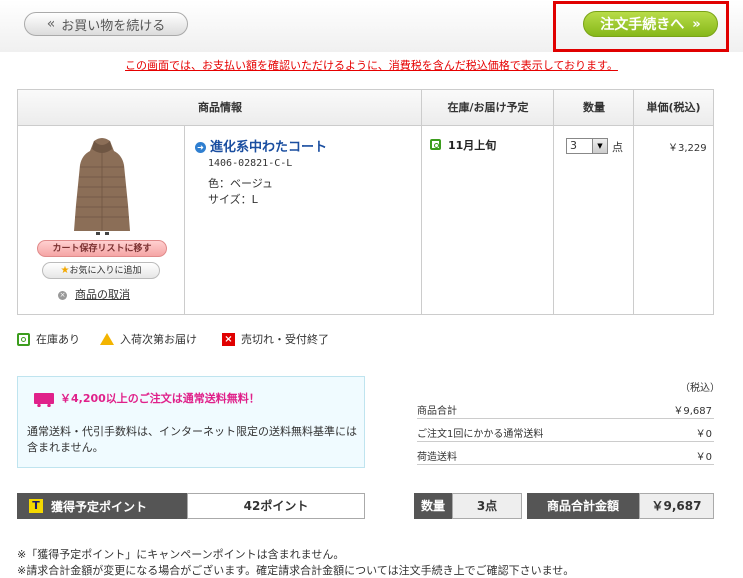 Image resolution: width=743 pixels, height=578 pixels. Describe the element at coordinates (200, 147) in the screenshot. I see `arrow-right-icon: ➜` at that location.